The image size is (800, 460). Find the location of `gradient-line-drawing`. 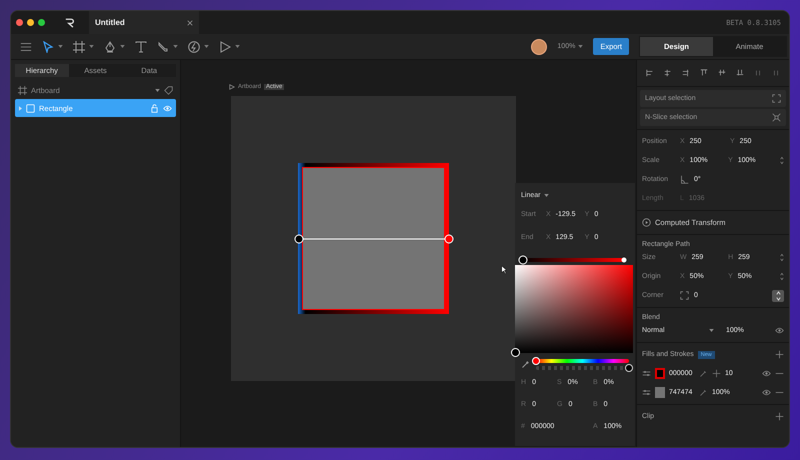

gradient-line-drawing is located at coordinates (374, 239).